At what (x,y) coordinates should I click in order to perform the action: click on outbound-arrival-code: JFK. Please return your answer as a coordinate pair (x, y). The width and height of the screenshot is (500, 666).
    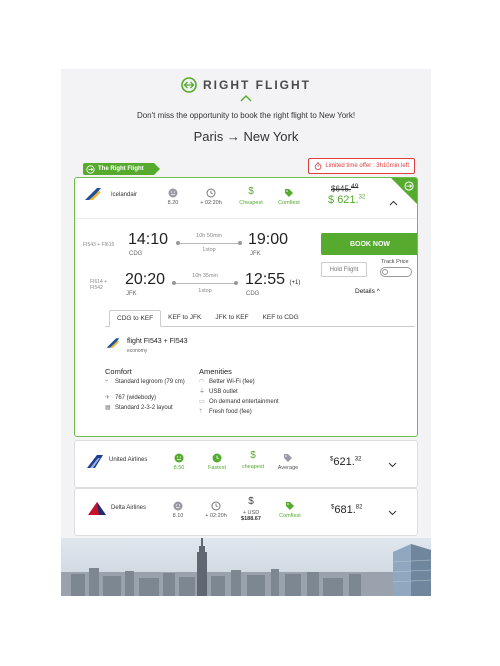
    Looking at the image, I should click on (255, 254).